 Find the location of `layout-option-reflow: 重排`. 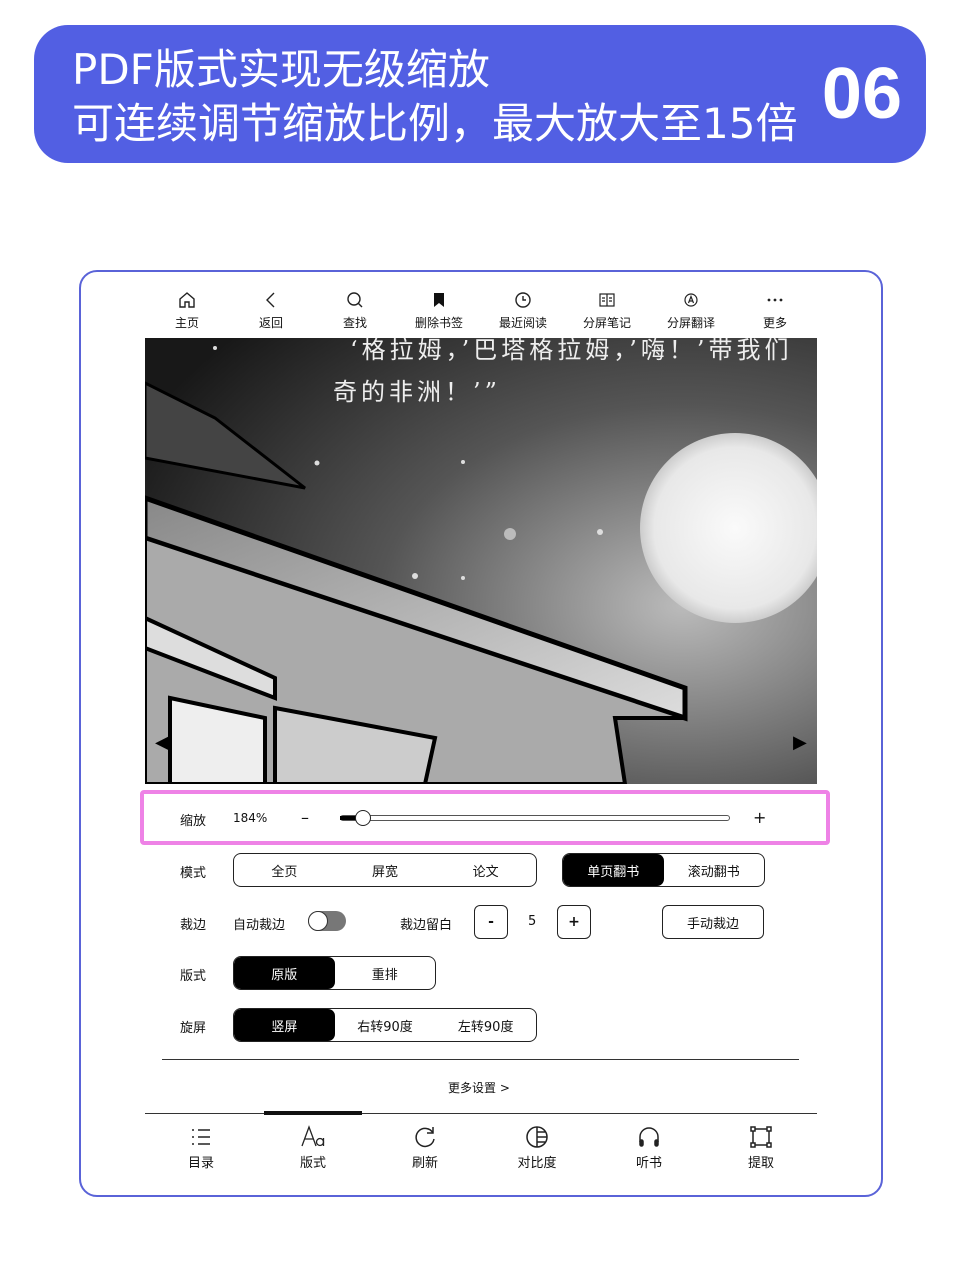

layout-option-reflow: 重排 is located at coordinates (385, 973).